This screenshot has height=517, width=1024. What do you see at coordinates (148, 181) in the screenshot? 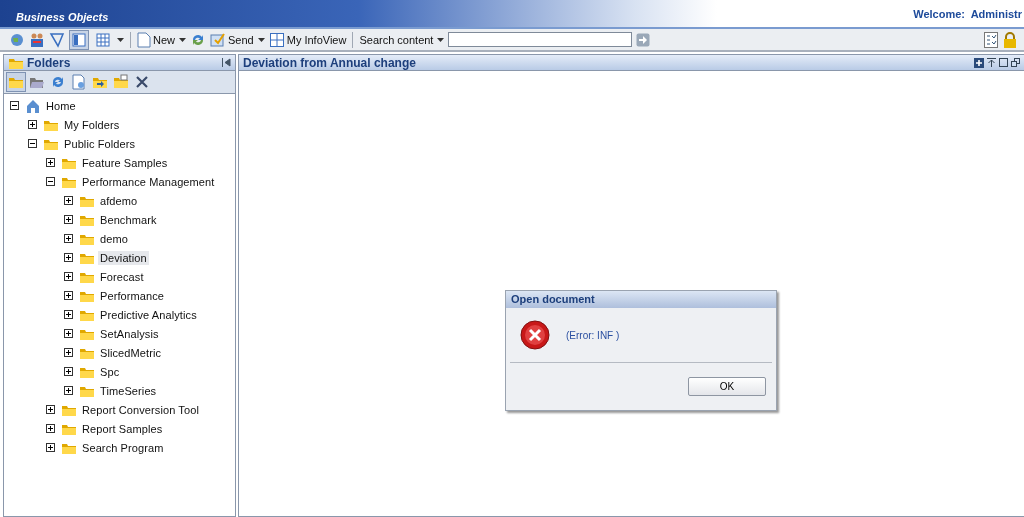
I see `tree-item: Performance Management` at bounding box center [148, 181].